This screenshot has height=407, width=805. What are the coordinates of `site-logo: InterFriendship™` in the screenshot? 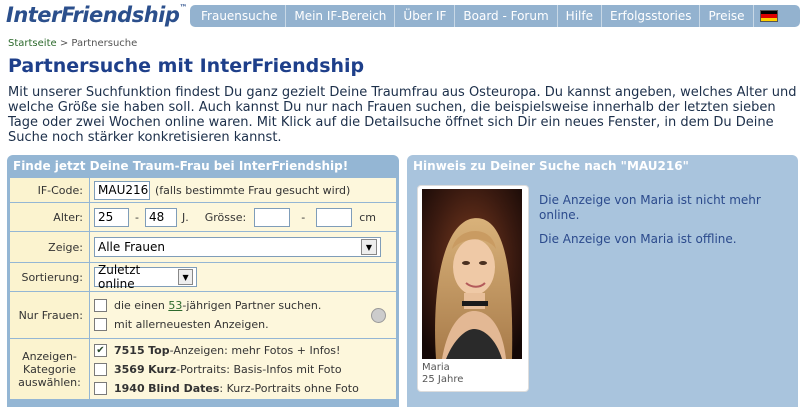 It's located at (96, 16).